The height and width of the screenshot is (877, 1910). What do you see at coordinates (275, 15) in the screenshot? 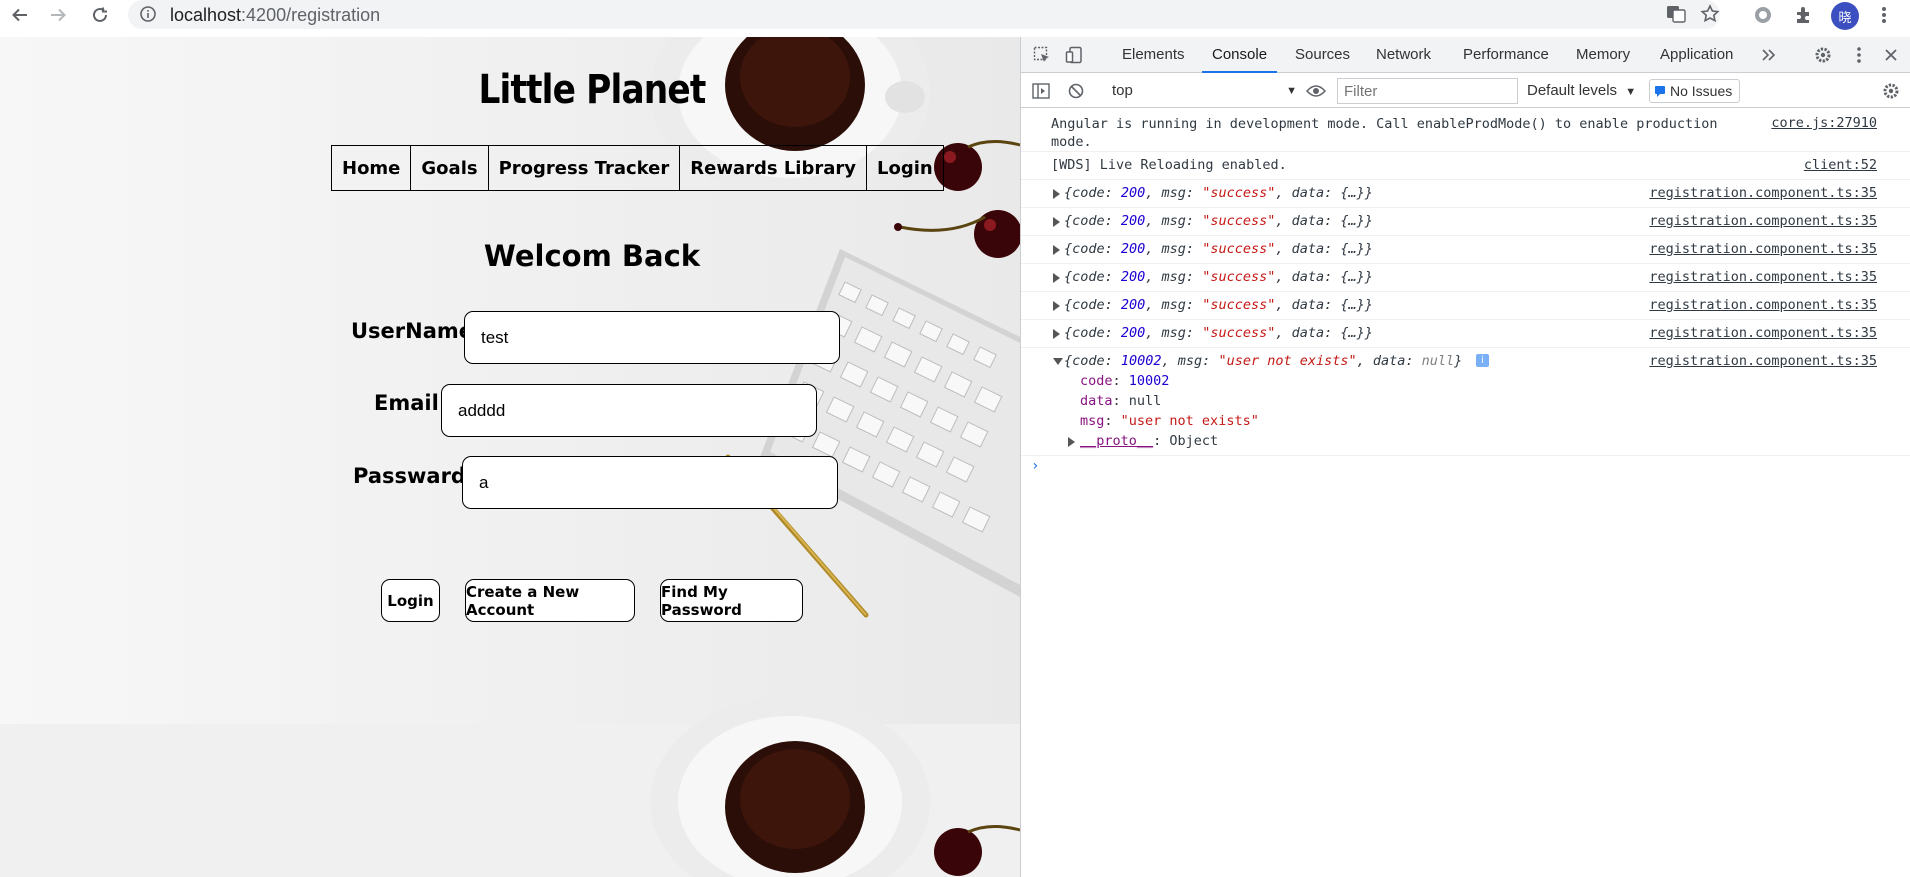
I see `url-text: localhost:4200/registration` at bounding box center [275, 15].